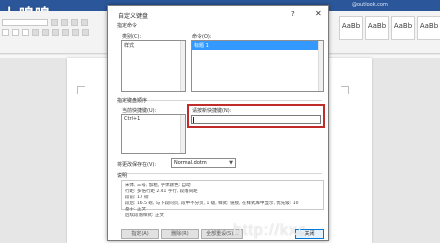  I want to click on description-label: 说明, so click(122, 176).